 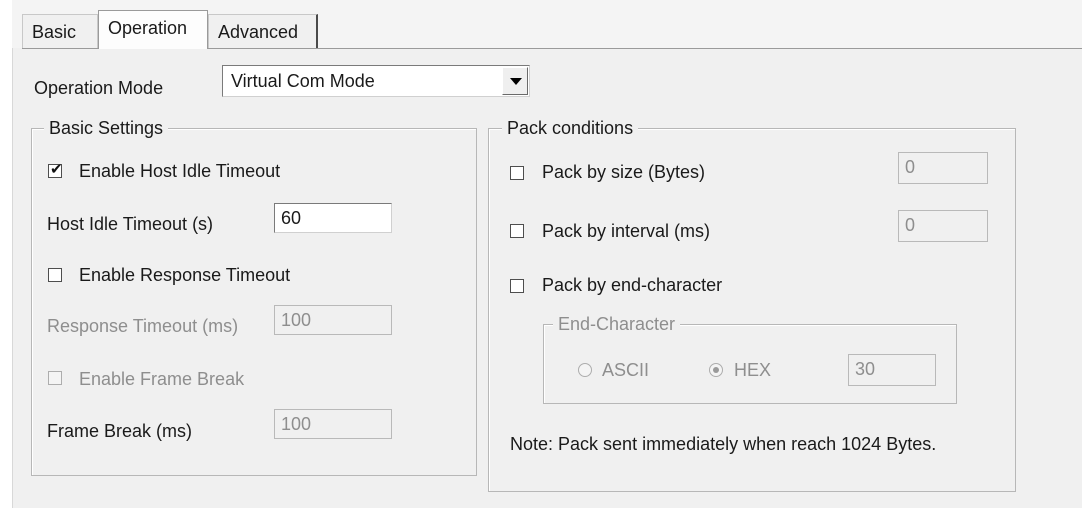 I want to click on host-idle-timeout-label: Host Idle Timeout (s), so click(x=130, y=224).